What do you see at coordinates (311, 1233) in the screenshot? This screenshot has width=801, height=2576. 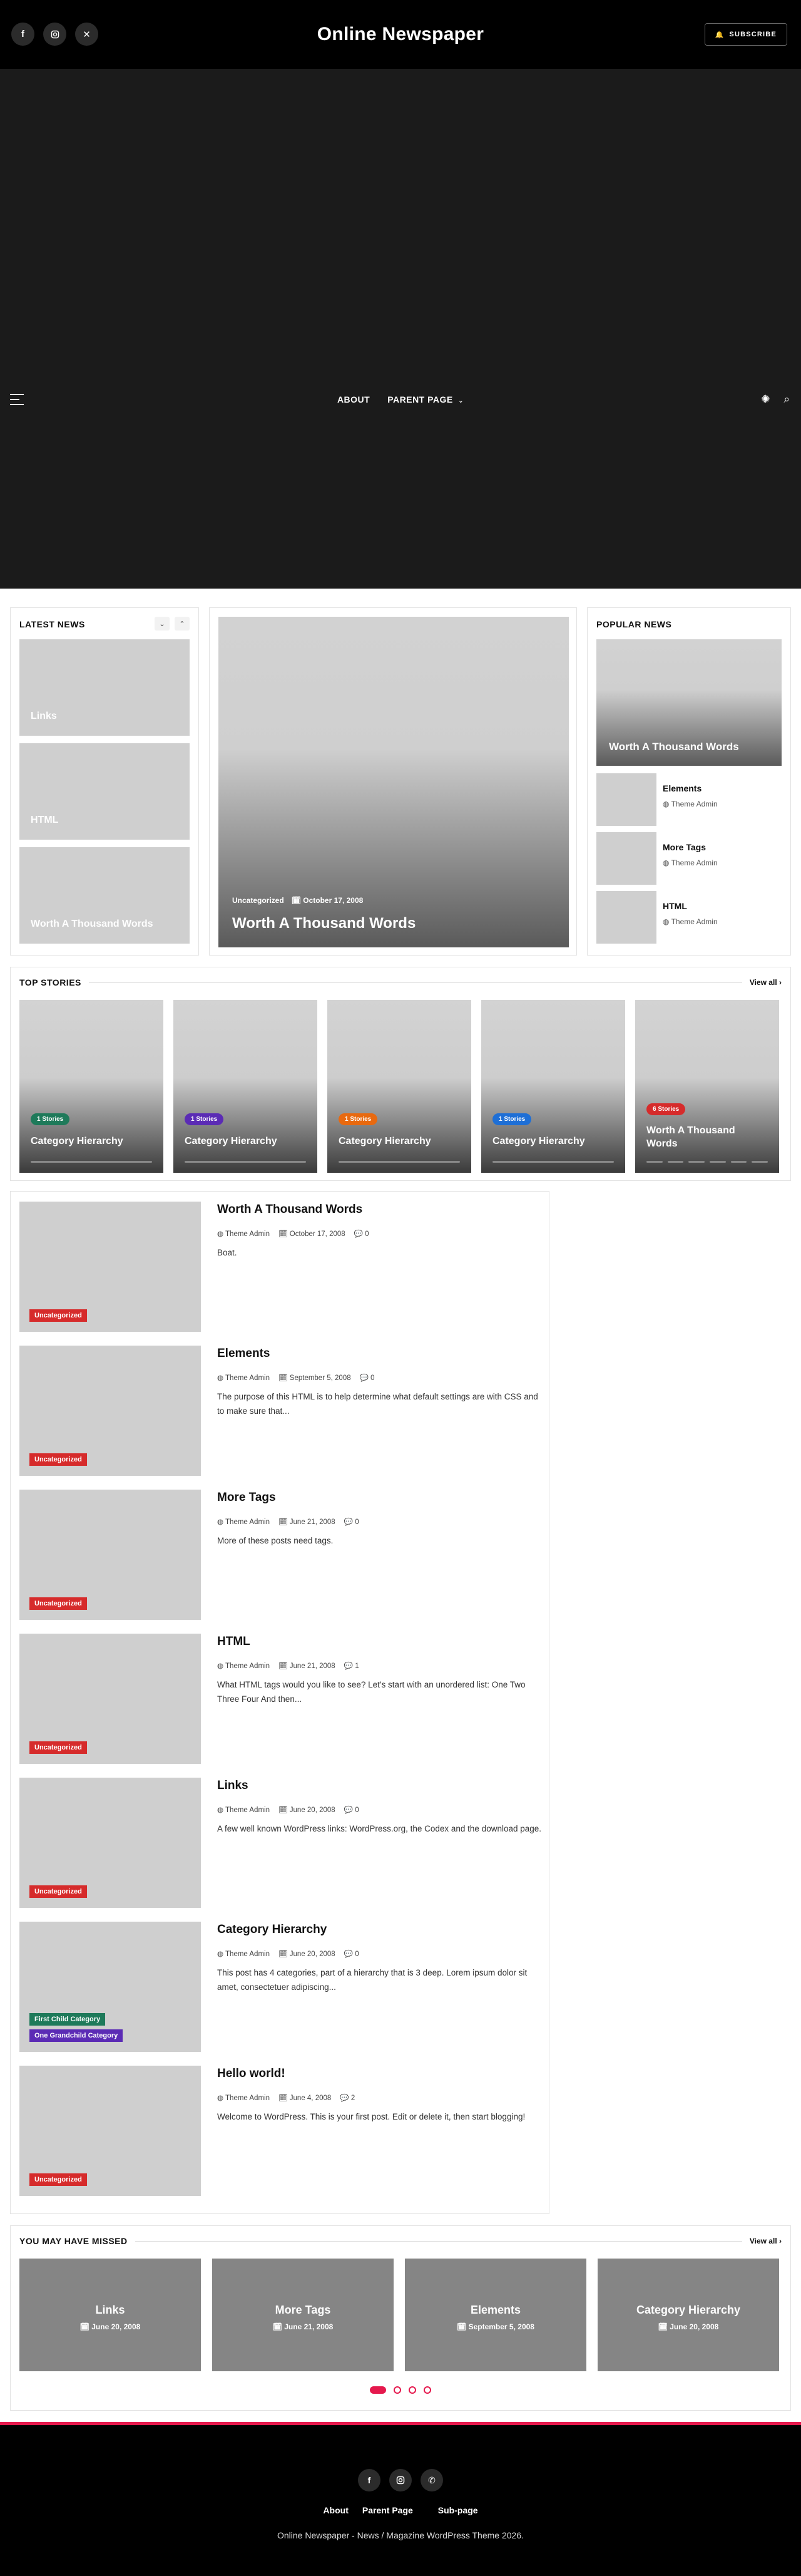 I see `post-date: 🗓 October 17, 2008` at bounding box center [311, 1233].